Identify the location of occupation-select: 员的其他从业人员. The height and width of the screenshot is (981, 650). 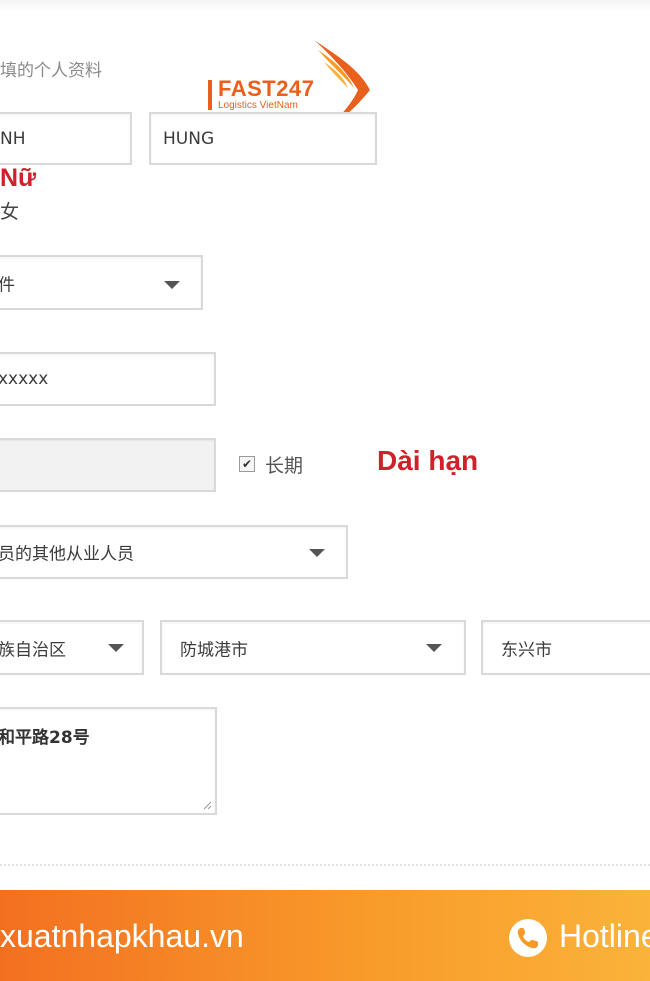
(174, 552).